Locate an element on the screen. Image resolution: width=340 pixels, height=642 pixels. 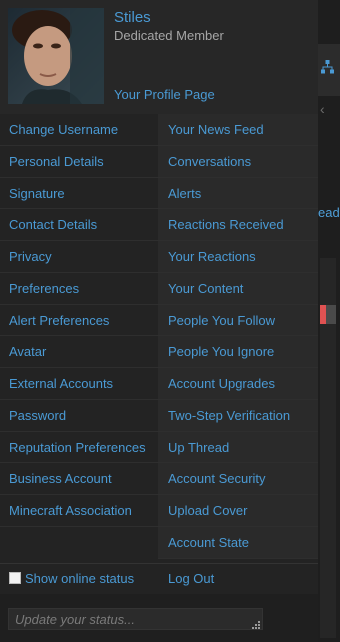
profile-page-link: Your Profile Page is located at coordinates (164, 94).